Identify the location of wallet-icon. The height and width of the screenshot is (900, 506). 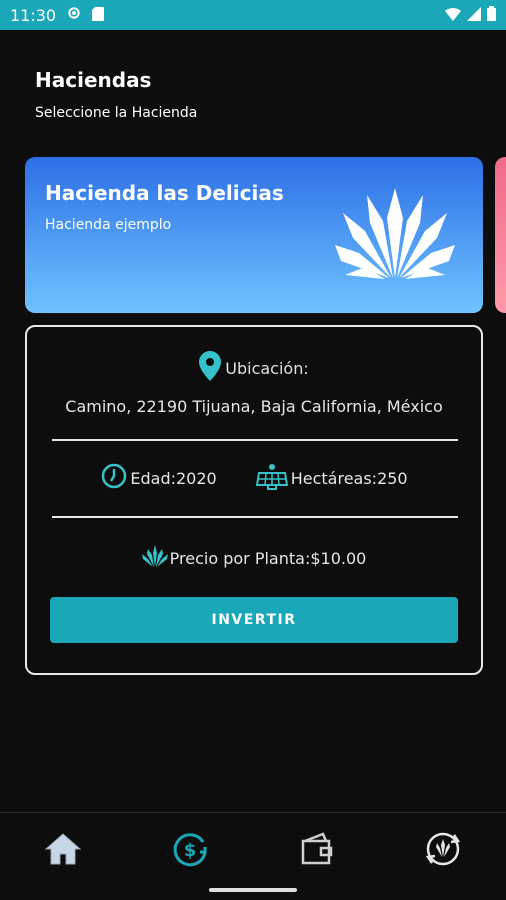
(317, 848).